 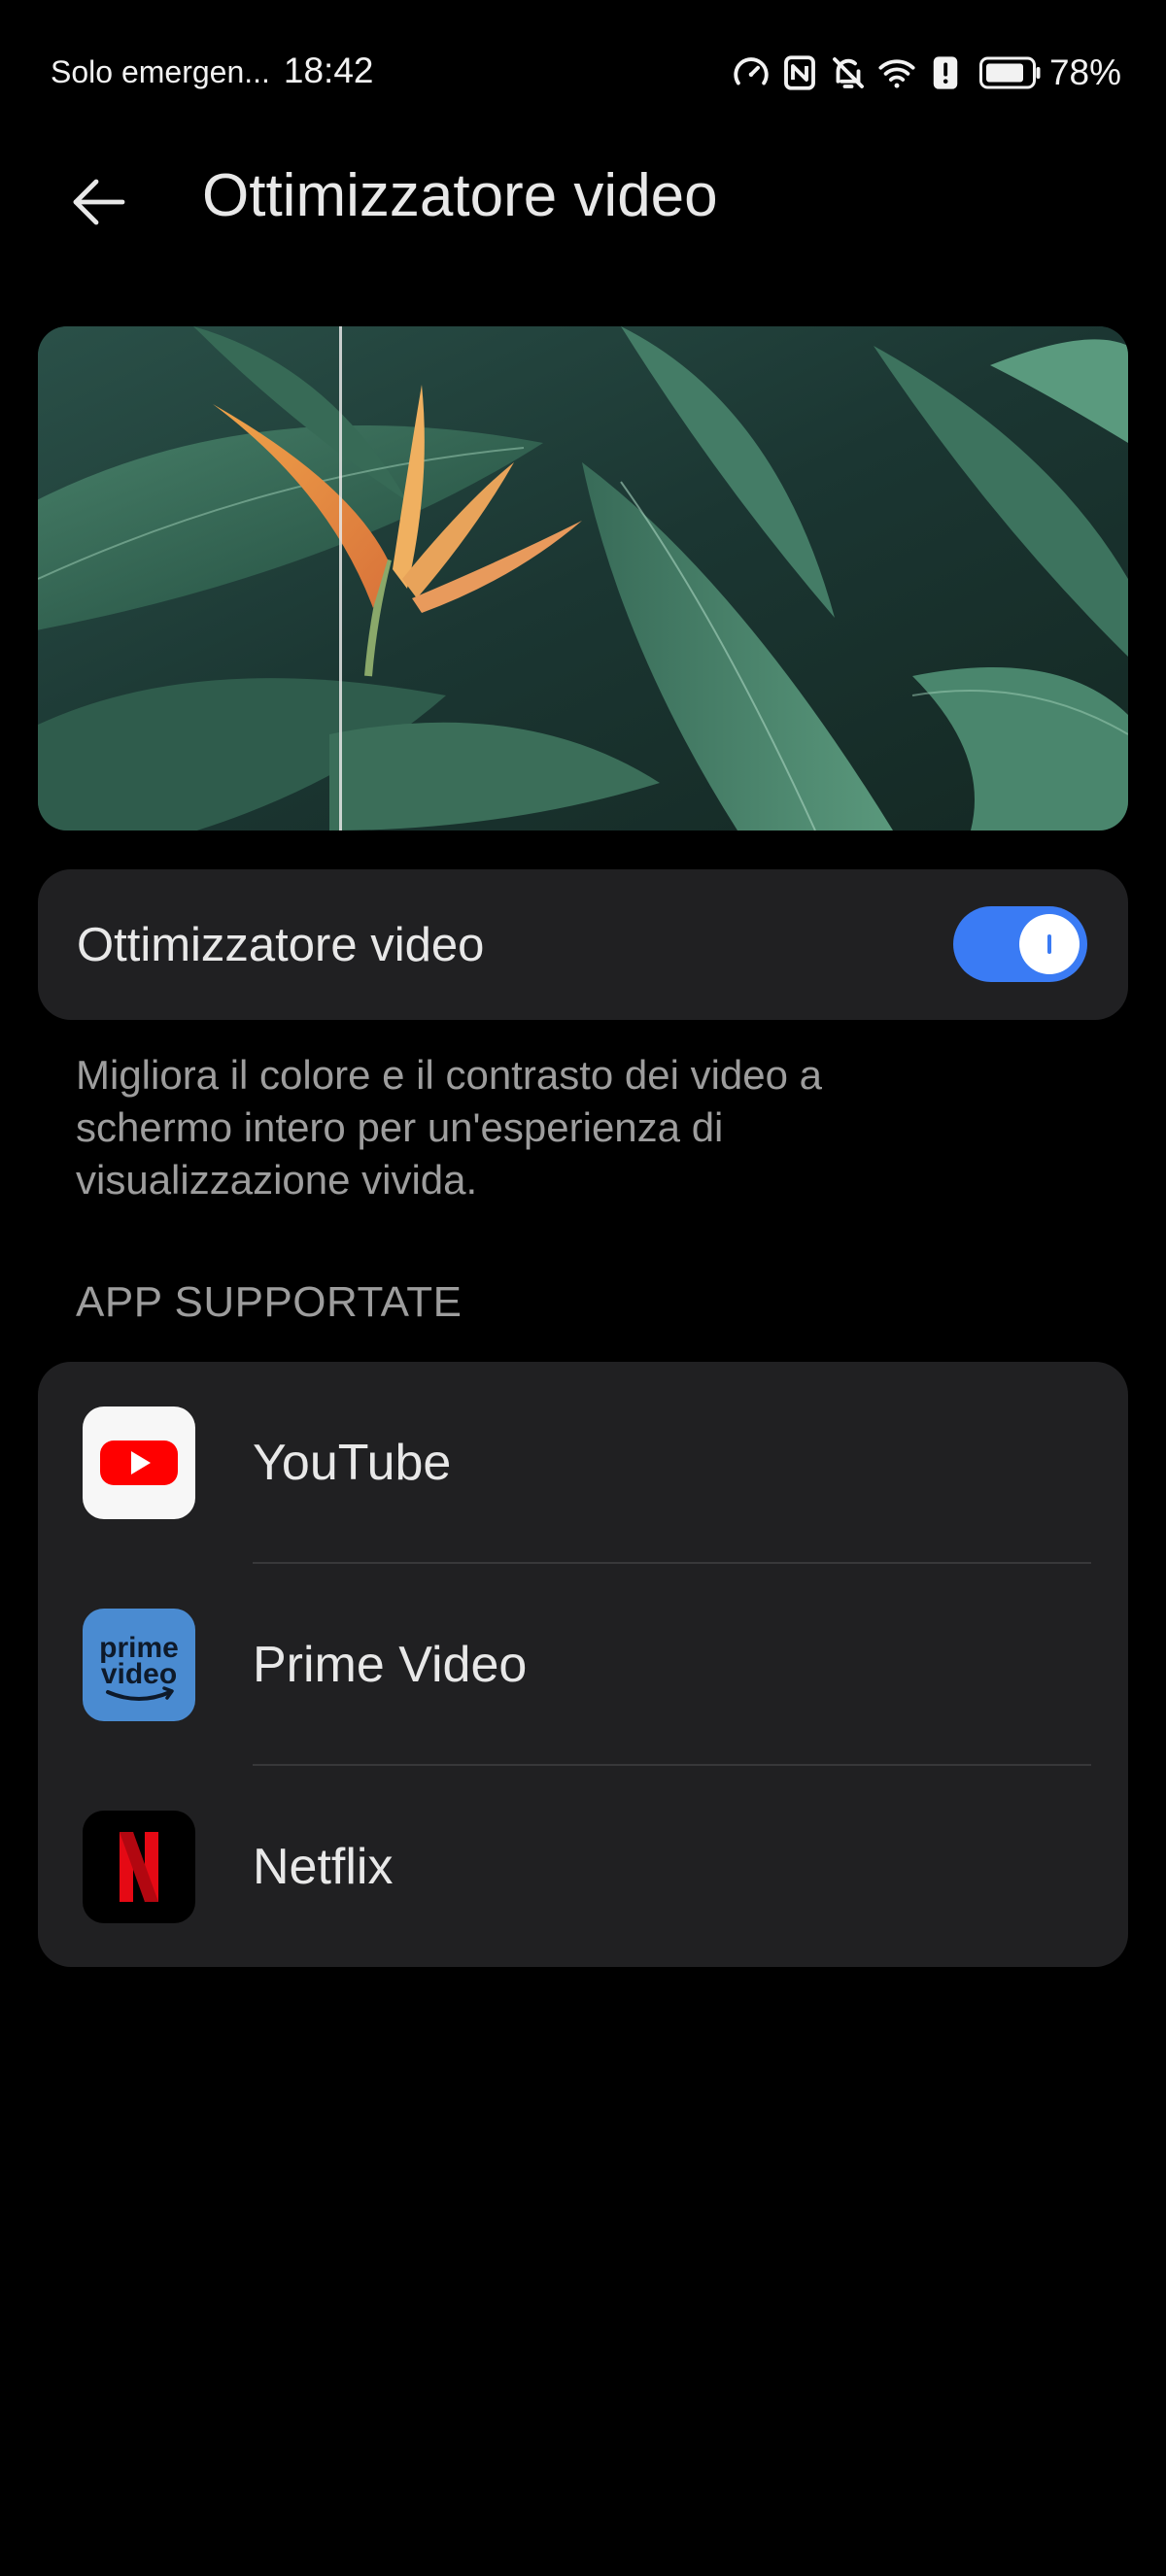 What do you see at coordinates (352, 1463) in the screenshot?
I see `app-name: YouTube` at bounding box center [352, 1463].